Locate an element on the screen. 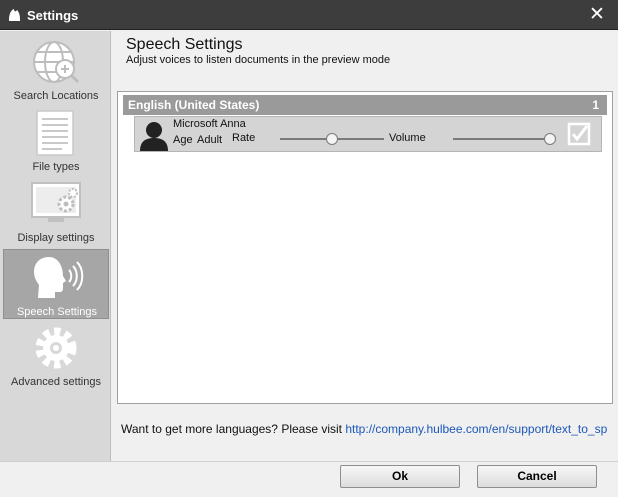  more-languages-label: Want to get more languages? Please visit is located at coordinates (233, 429).